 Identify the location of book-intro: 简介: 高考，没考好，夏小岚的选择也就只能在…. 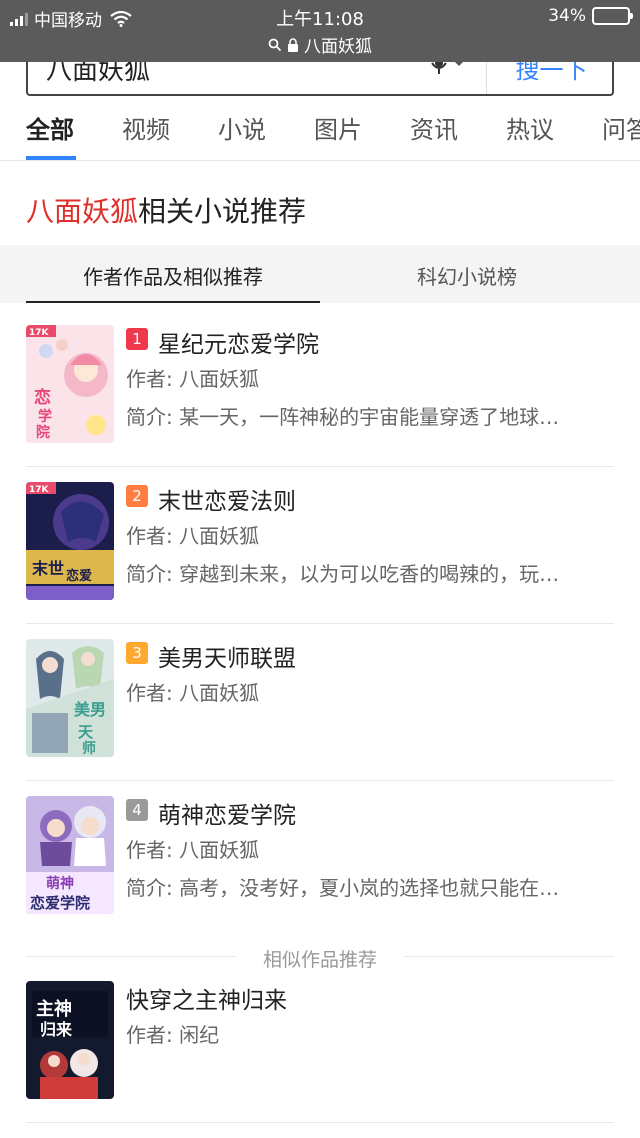
(343, 888).